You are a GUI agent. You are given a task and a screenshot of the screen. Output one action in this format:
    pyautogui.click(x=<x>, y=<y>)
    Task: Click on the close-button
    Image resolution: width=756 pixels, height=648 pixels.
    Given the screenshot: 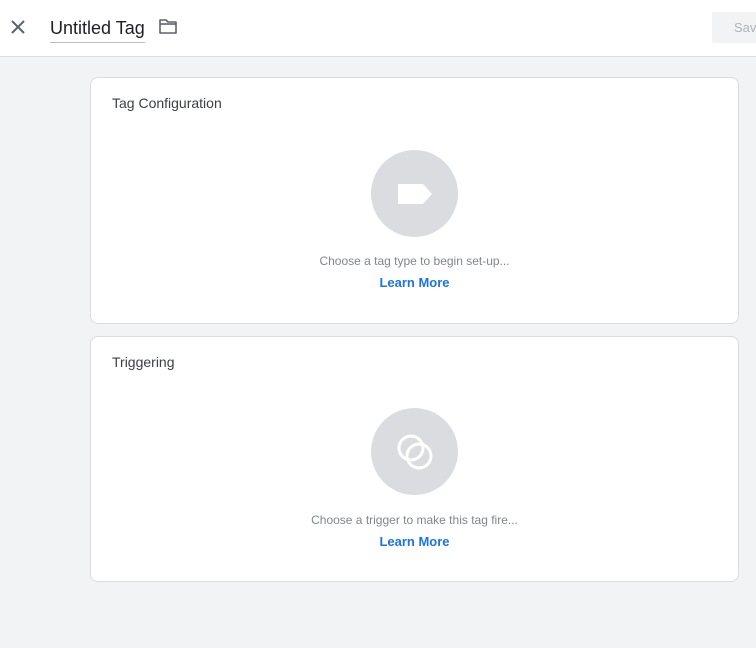 What is the action you would take?
    pyautogui.click(x=18, y=27)
    